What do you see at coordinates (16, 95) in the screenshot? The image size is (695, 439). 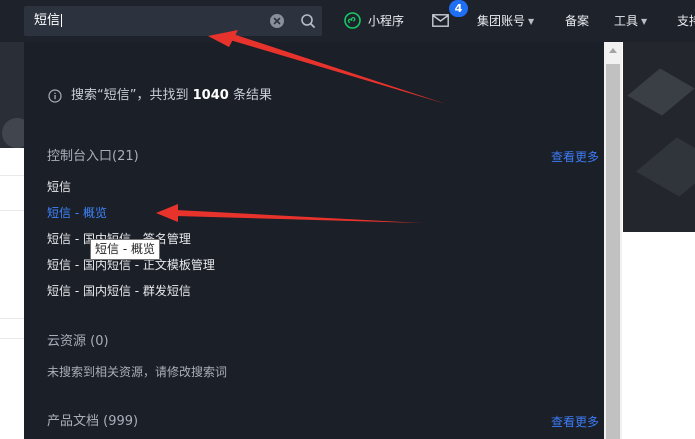 I see `hero-banner-left` at bounding box center [16, 95].